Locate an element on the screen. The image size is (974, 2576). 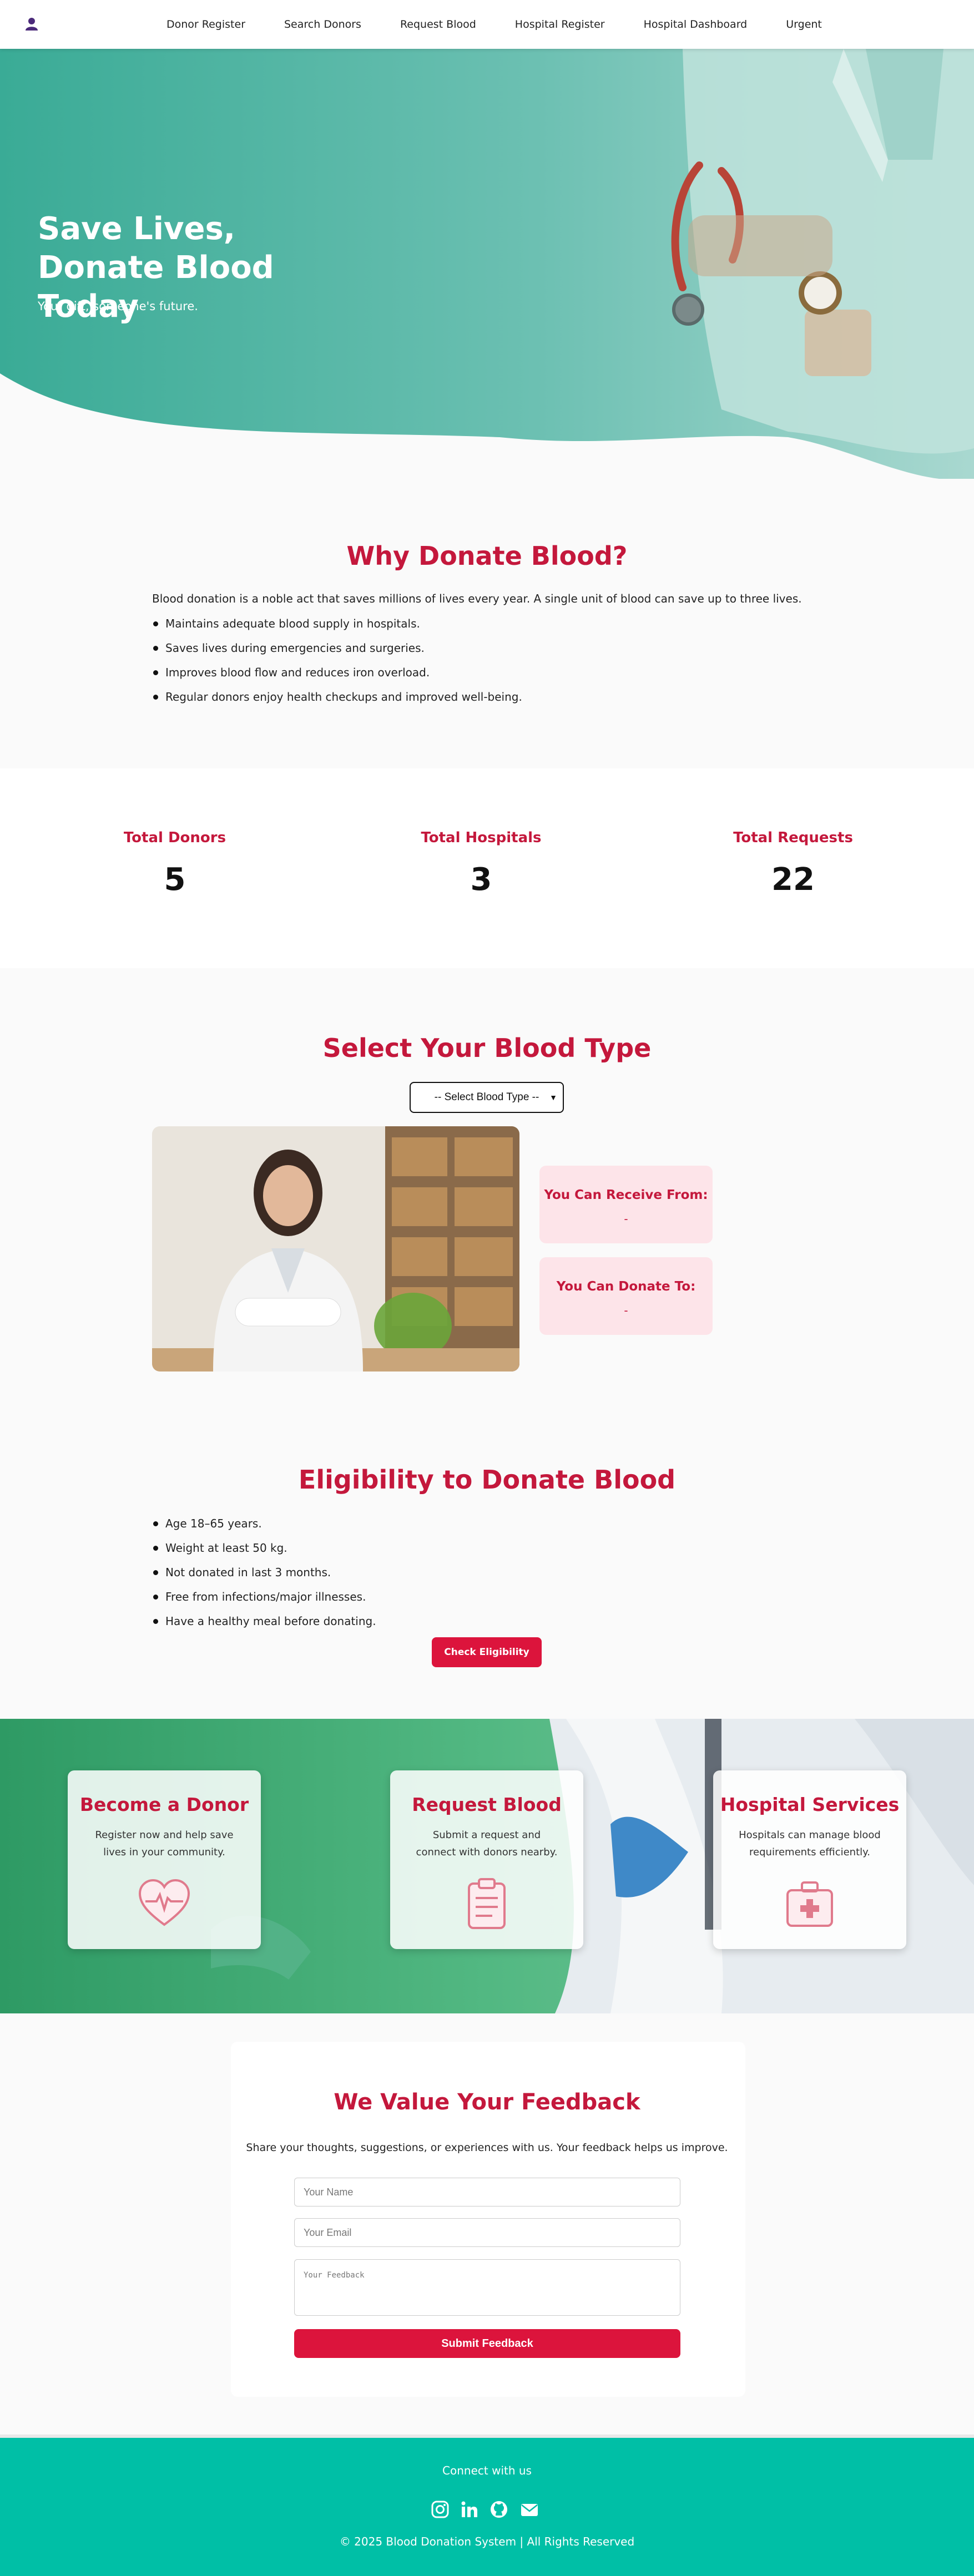
list-item: Not donated in last 3 months. is located at coordinates (264, 1577).